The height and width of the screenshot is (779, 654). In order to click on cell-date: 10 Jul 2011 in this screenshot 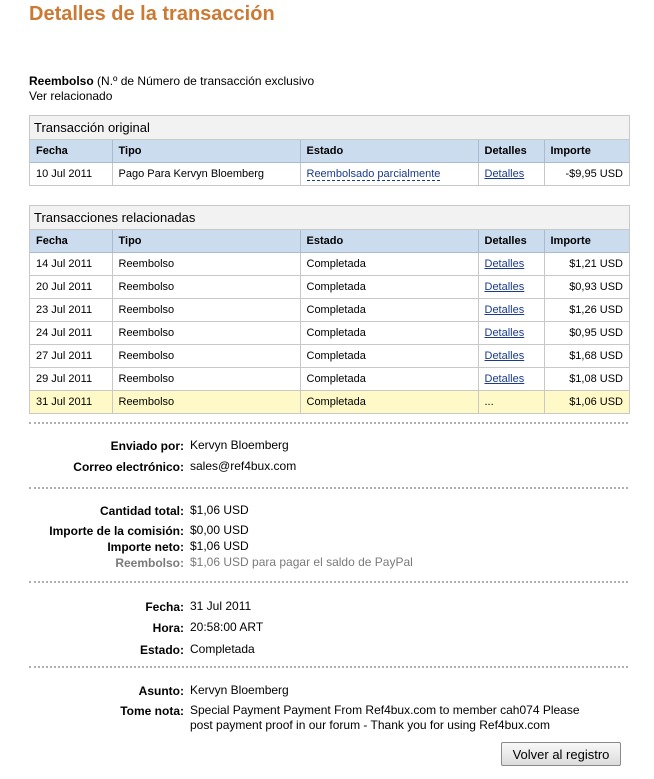, I will do `click(71, 173)`.